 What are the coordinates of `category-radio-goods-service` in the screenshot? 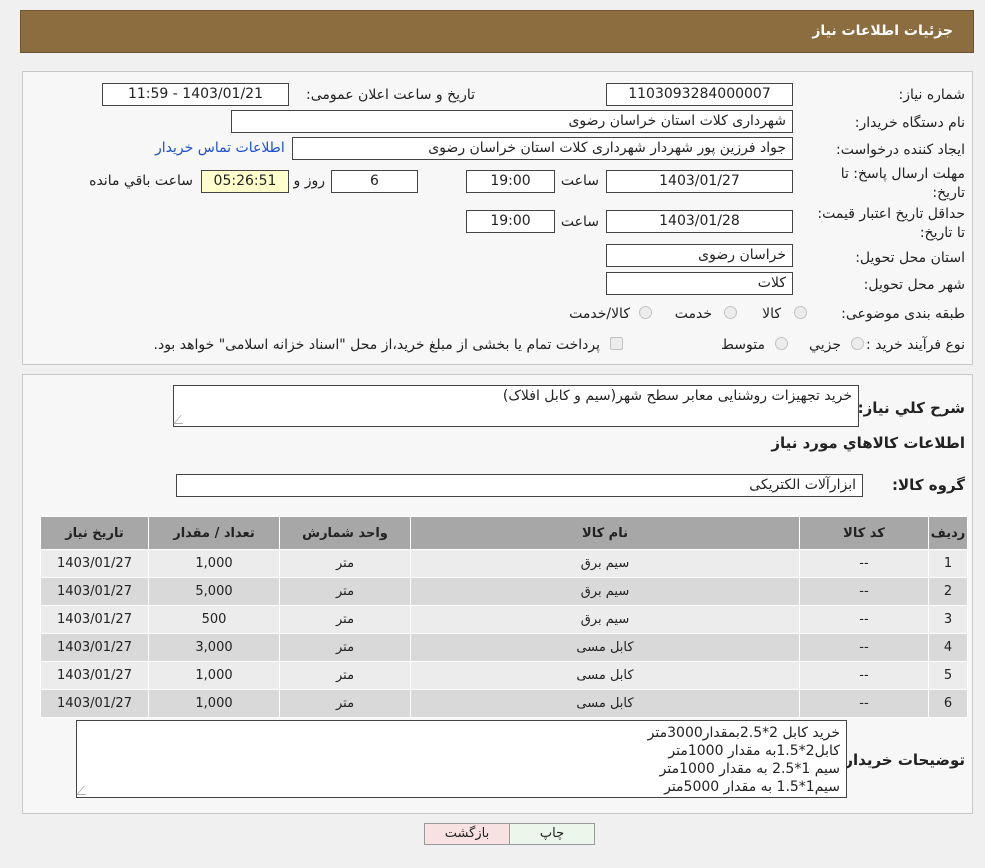 It's located at (645, 312).